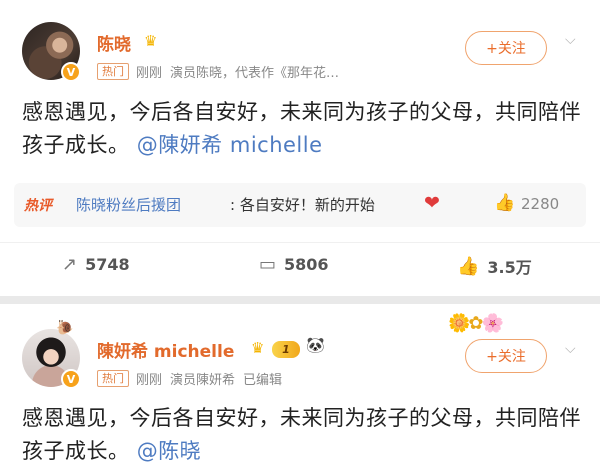 The height and width of the screenshot is (464, 600). Describe the element at coordinates (65, 328) in the screenshot. I see `snail-icon: 🐌` at that location.